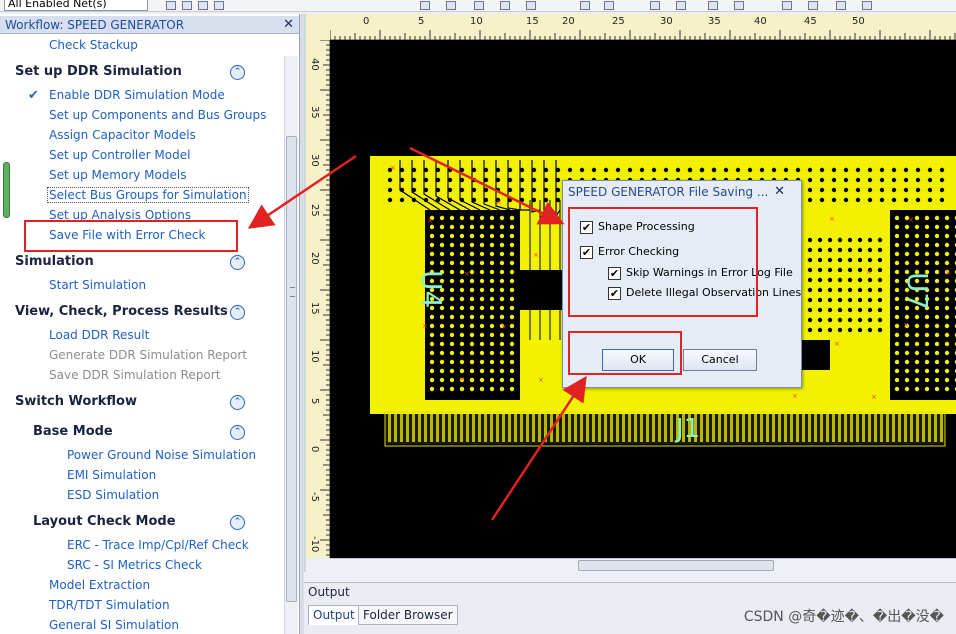  What do you see at coordinates (104, 521) in the screenshot?
I see `section-layout-check-title: Layout Check Mode` at bounding box center [104, 521].